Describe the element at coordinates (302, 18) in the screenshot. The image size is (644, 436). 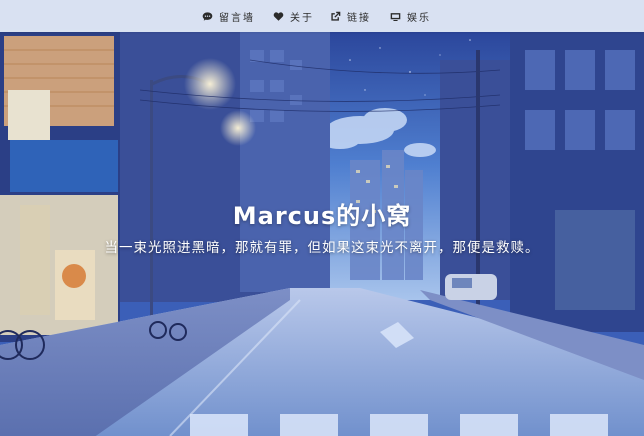
I see `nav-item-about-label: 关于` at that location.